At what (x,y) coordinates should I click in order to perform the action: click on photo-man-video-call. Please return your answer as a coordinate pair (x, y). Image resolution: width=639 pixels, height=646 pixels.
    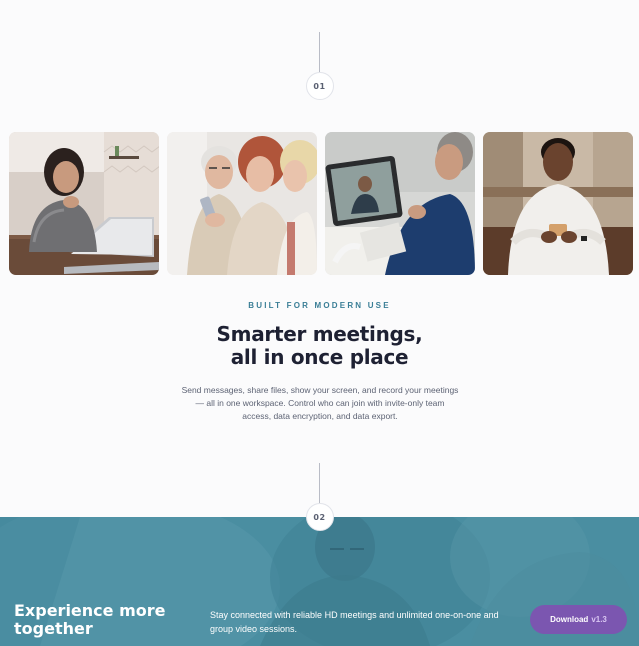
    Looking at the image, I should click on (400, 203).